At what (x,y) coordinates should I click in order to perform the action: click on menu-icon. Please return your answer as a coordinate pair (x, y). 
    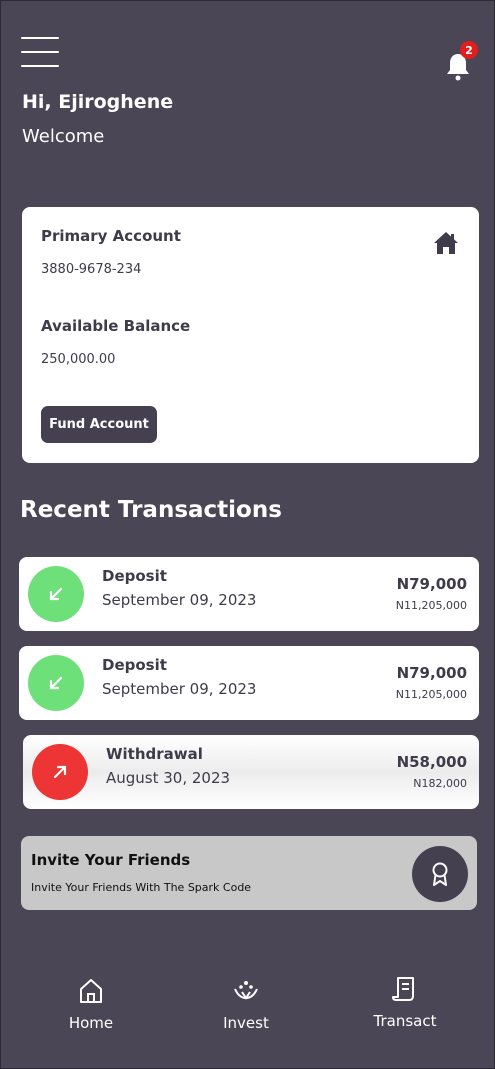
    Looking at the image, I should click on (40, 52).